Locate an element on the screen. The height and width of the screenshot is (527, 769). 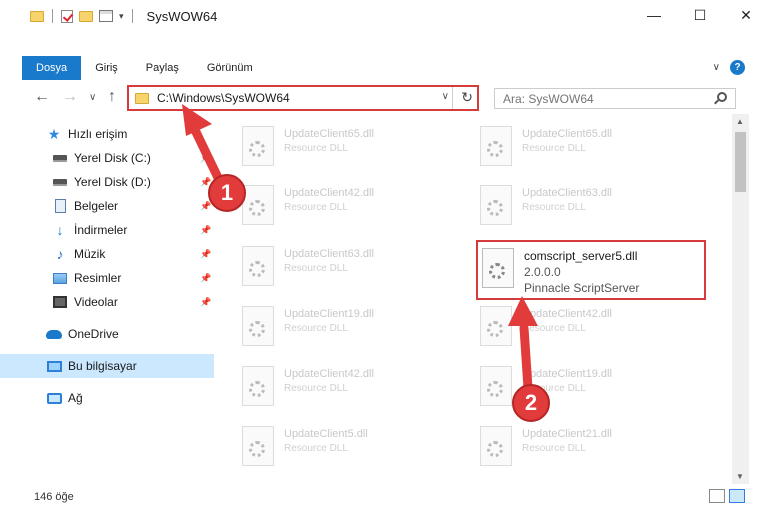
search-box is located at coordinates (615, 98).